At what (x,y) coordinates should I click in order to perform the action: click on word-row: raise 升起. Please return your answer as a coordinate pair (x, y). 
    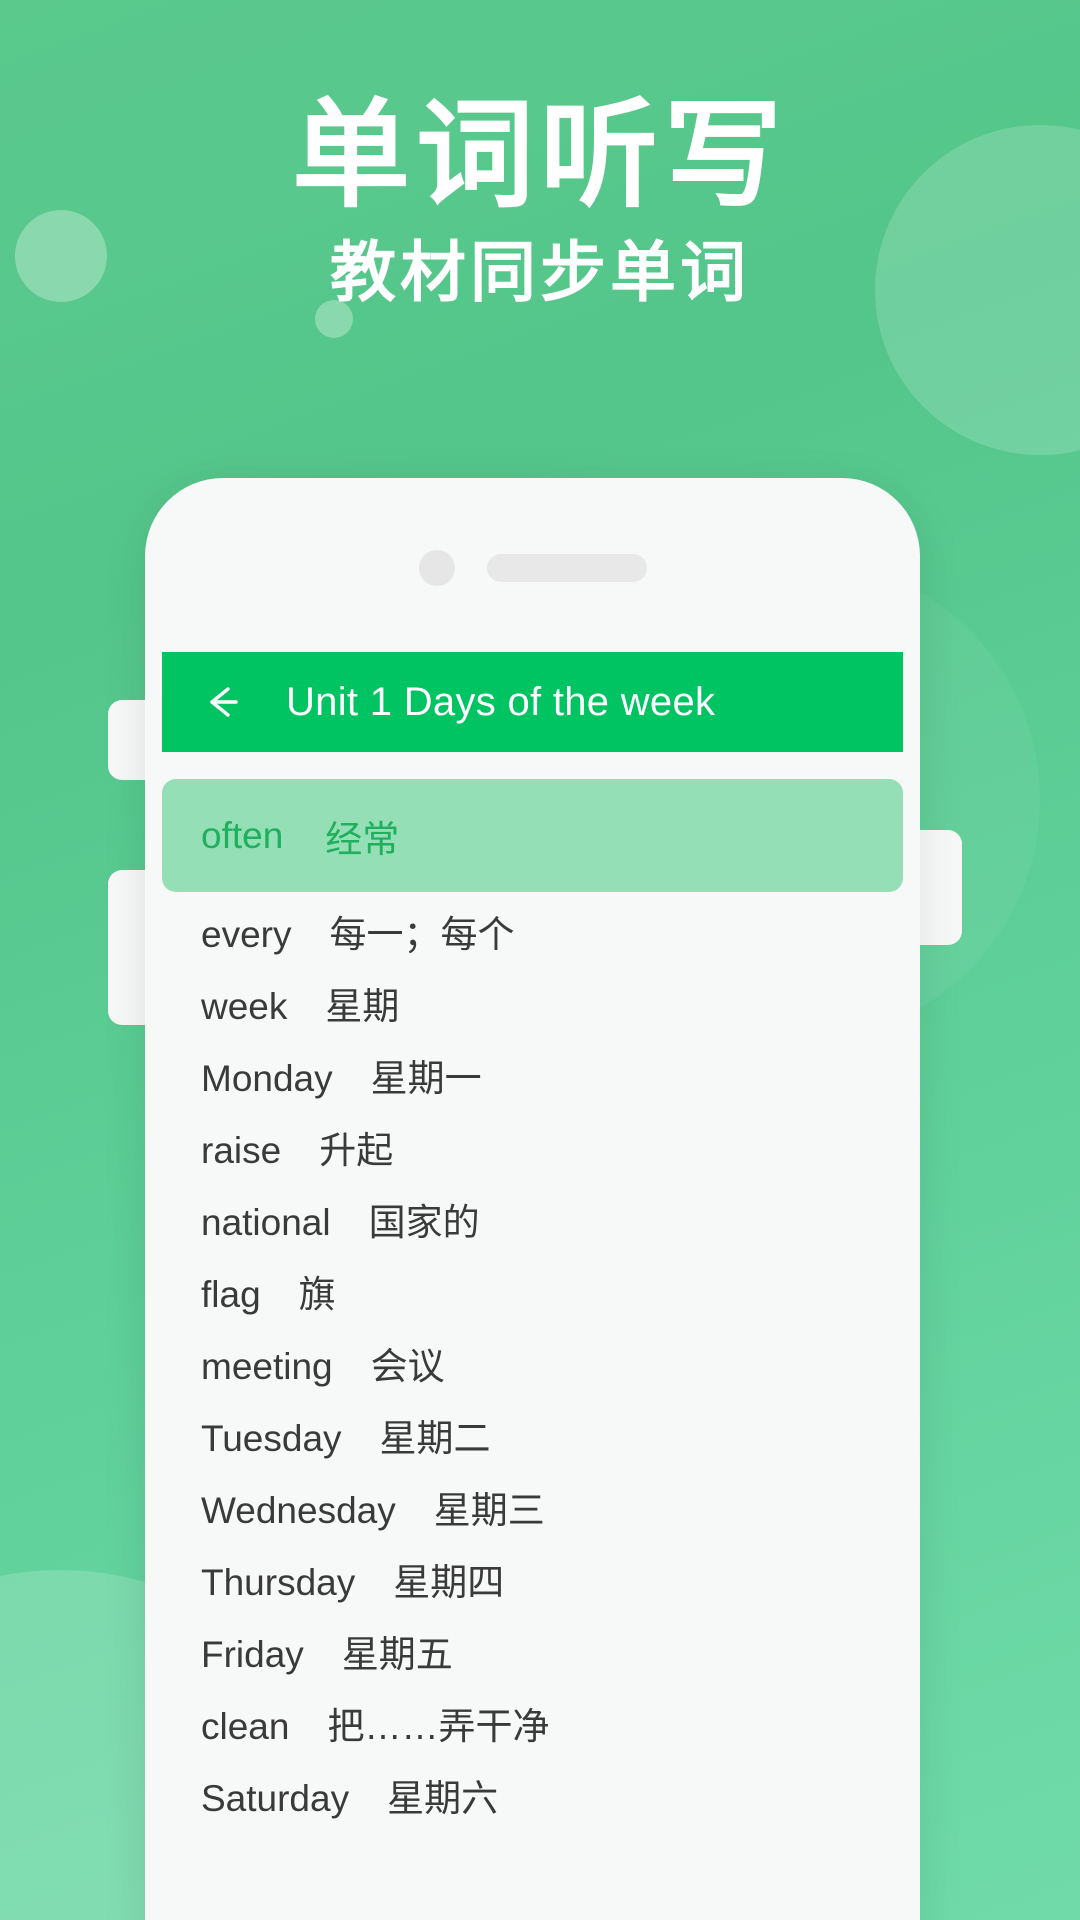
    Looking at the image, I should click on (532, 1156).